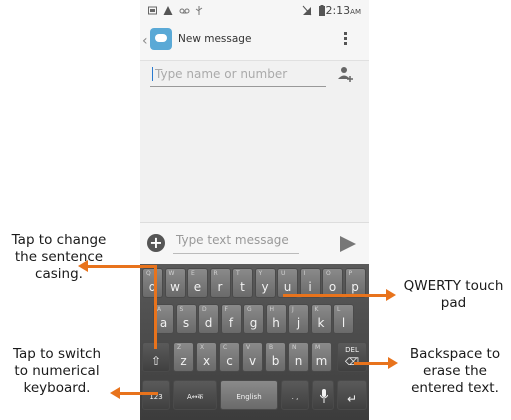 Image resolution: width=511 pixels, height=420 pixels. I want to click on key-hint: U, so click(283, 273).